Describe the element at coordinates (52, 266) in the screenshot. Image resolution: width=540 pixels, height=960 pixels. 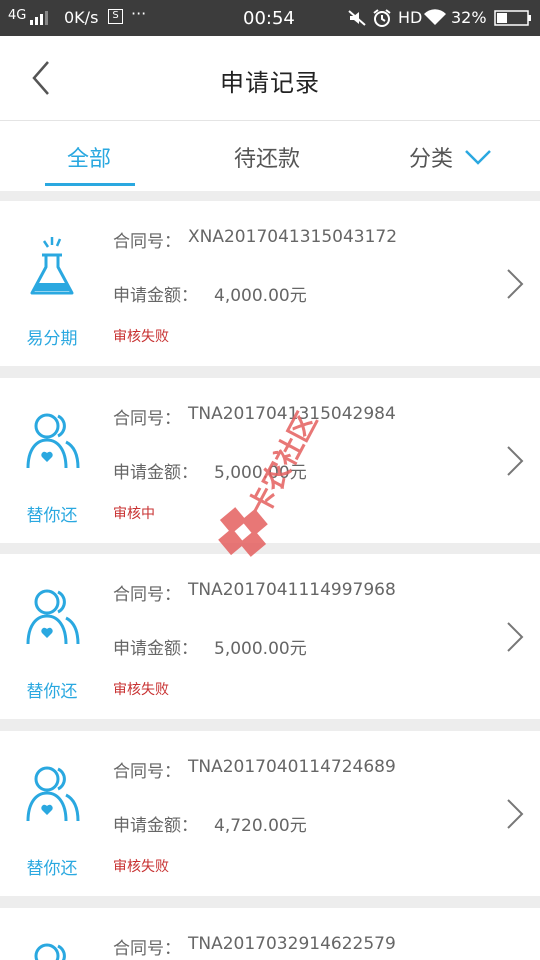
I see `flask-icon` at that location.